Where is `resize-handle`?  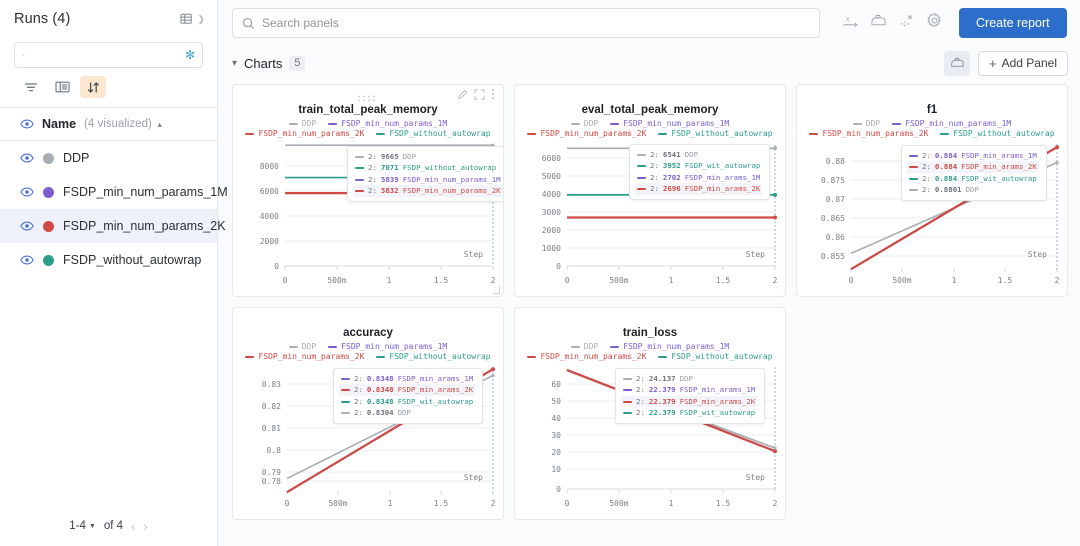
resize-handle is located at coordinates (496, 290).